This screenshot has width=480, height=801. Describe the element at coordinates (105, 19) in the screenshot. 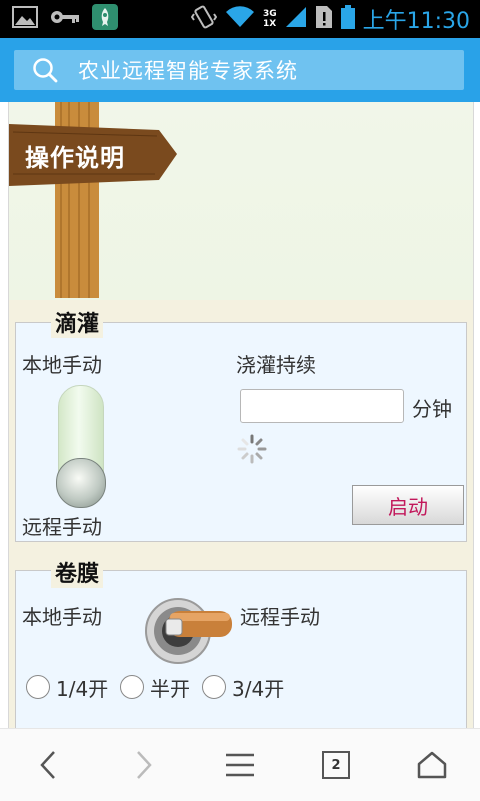

I see `rocket-app-icon` at that location.